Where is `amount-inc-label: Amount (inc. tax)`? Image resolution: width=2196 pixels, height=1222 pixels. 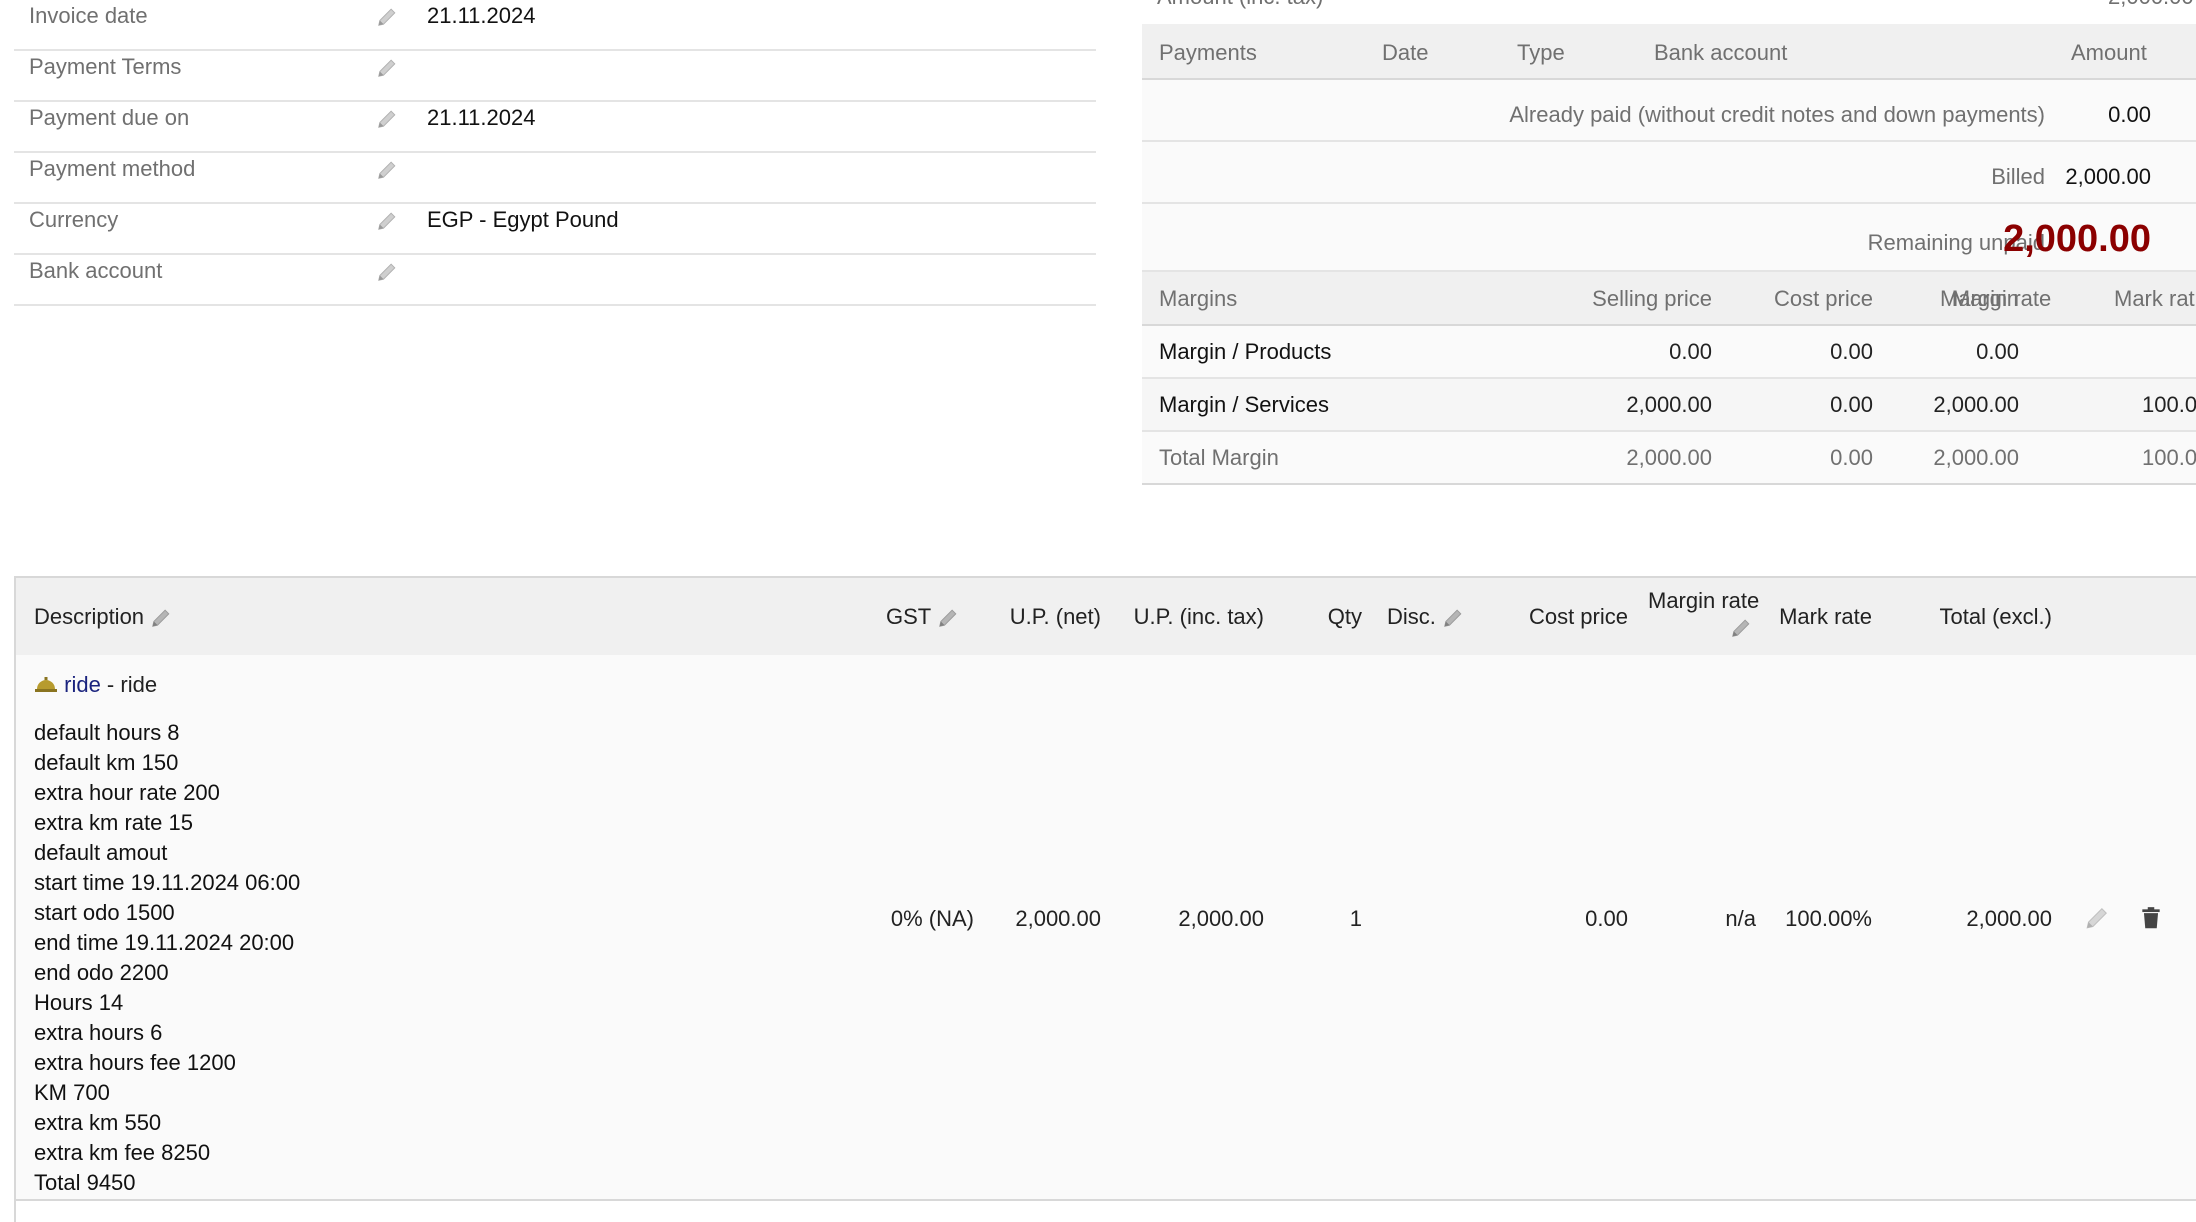 amount-inc-label: Amount (inc. tax) is located at coordinates (1240, 5).